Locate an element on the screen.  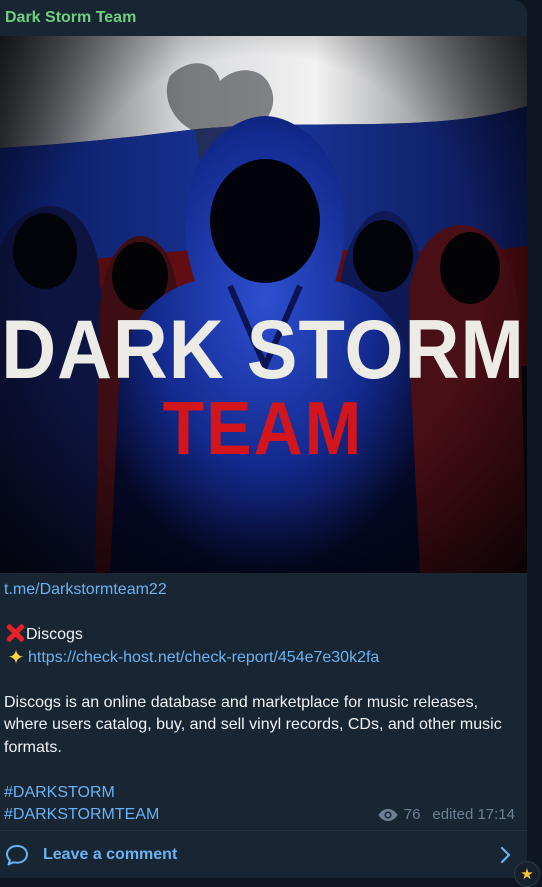
post-meta: 76 edited 17:14 is located at coordinates (446, 814).